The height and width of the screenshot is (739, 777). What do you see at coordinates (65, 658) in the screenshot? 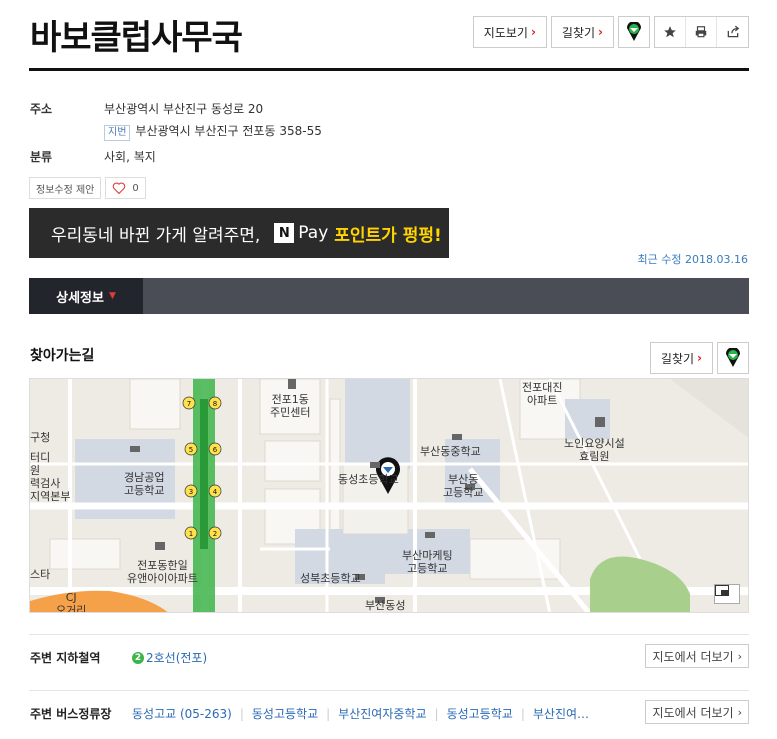
I see `subway-label: 주변 지하철역` at bounding box center [65, 658].